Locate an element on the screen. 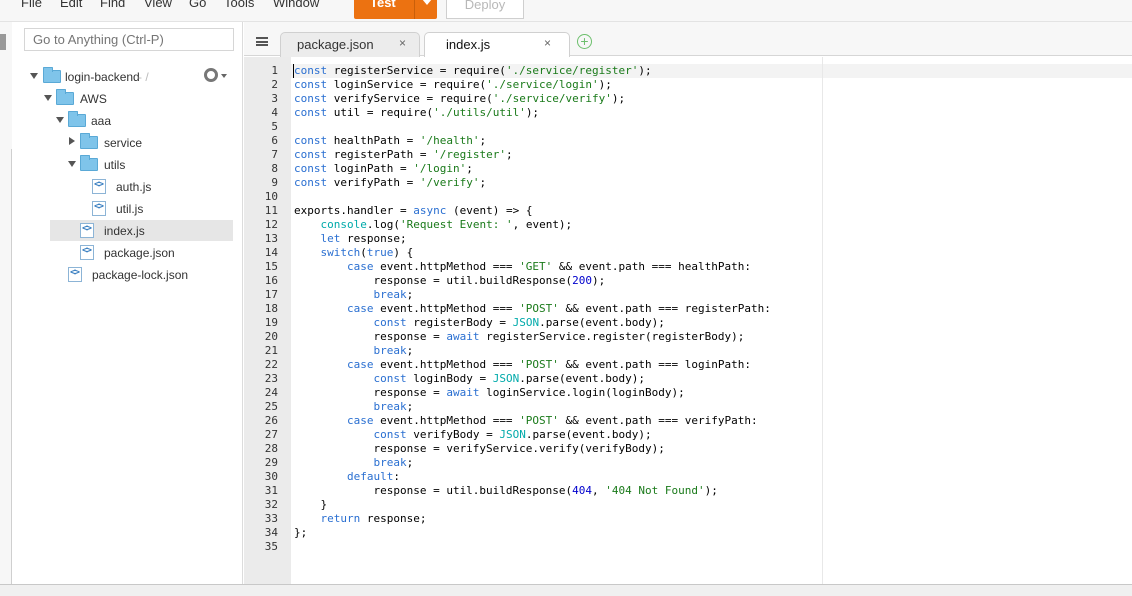 This screenshot has height=596, width=1132. menu-go: Go is located at coordinates (197, 5).